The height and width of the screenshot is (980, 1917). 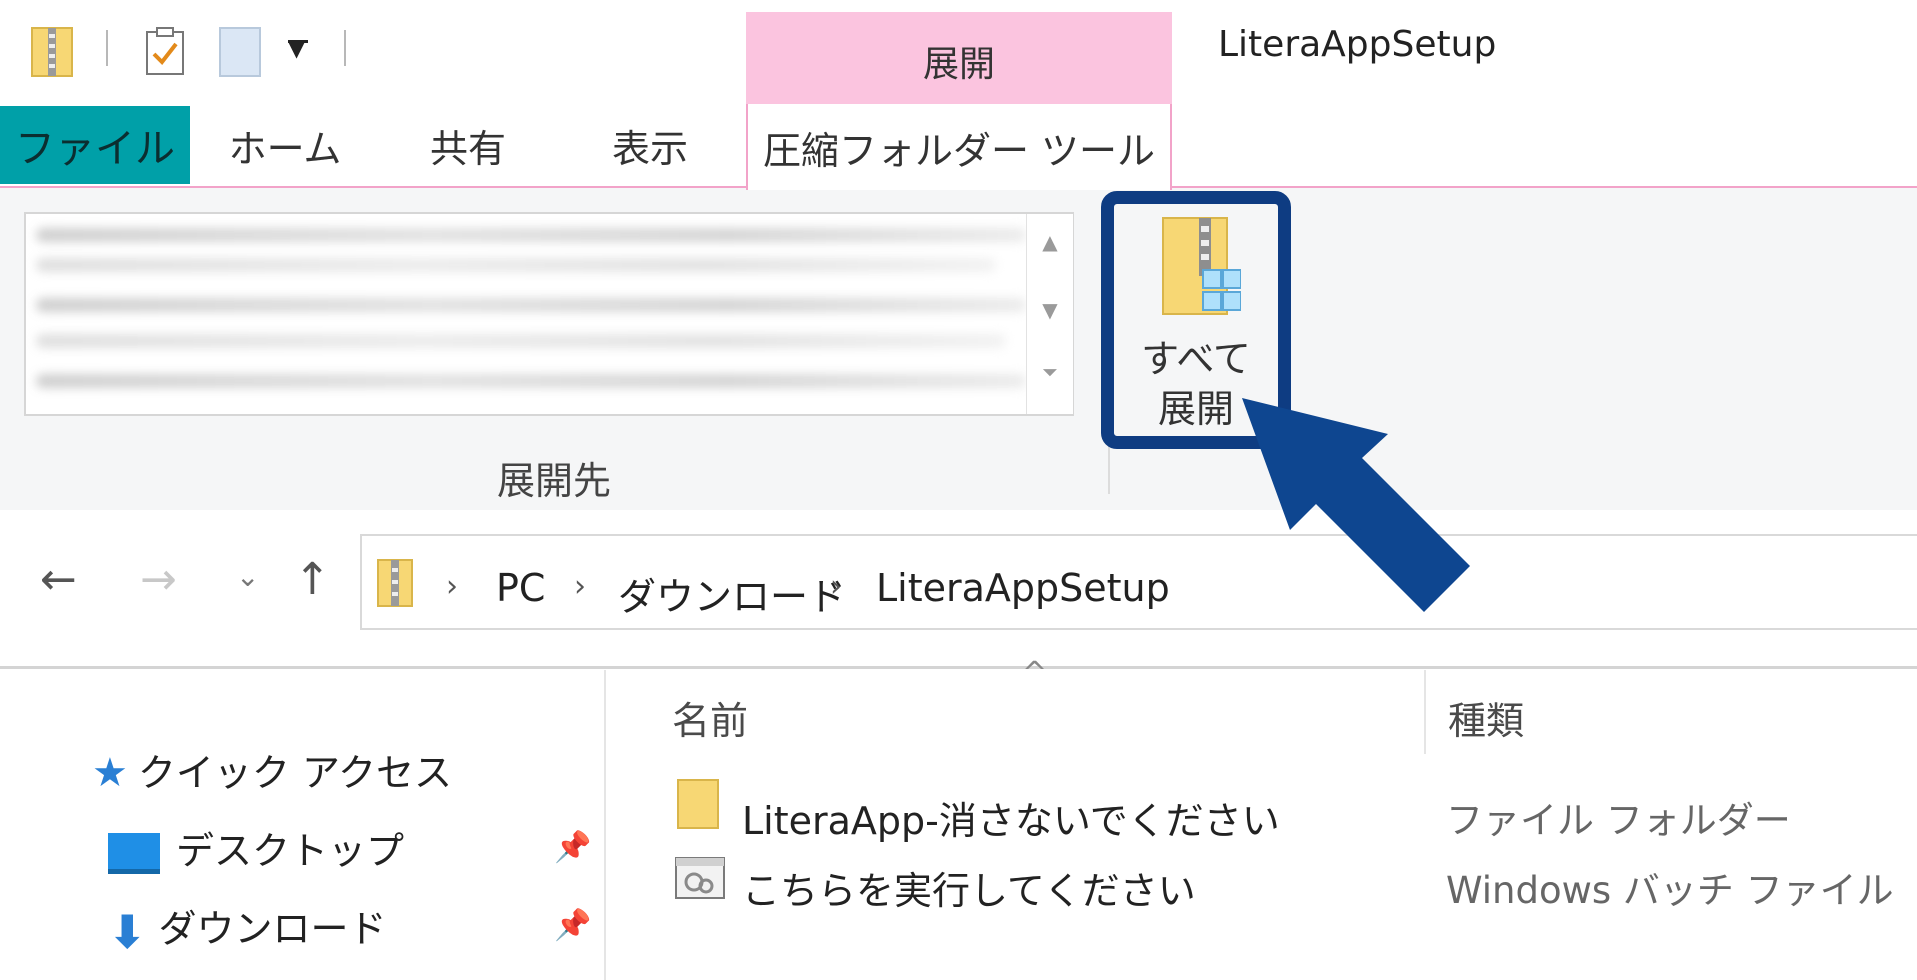 What do you see at coordinates (1618, 820) in the screenshot?
I see `file-type: ファイル フォルダー` at bounding box center [1618, 820].